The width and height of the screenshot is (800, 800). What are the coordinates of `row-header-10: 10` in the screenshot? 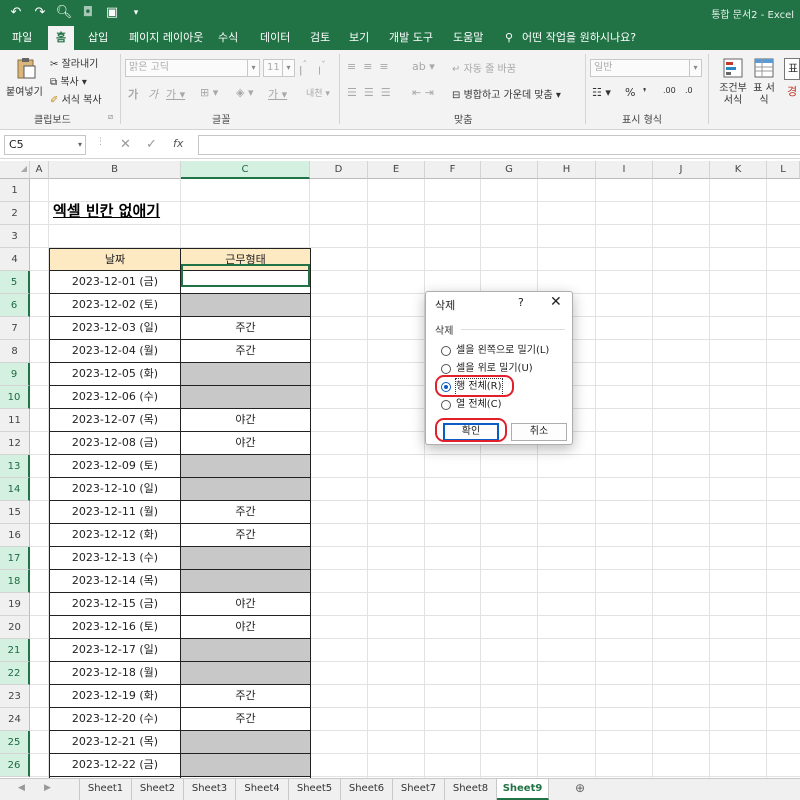 It's located at (15, 397).